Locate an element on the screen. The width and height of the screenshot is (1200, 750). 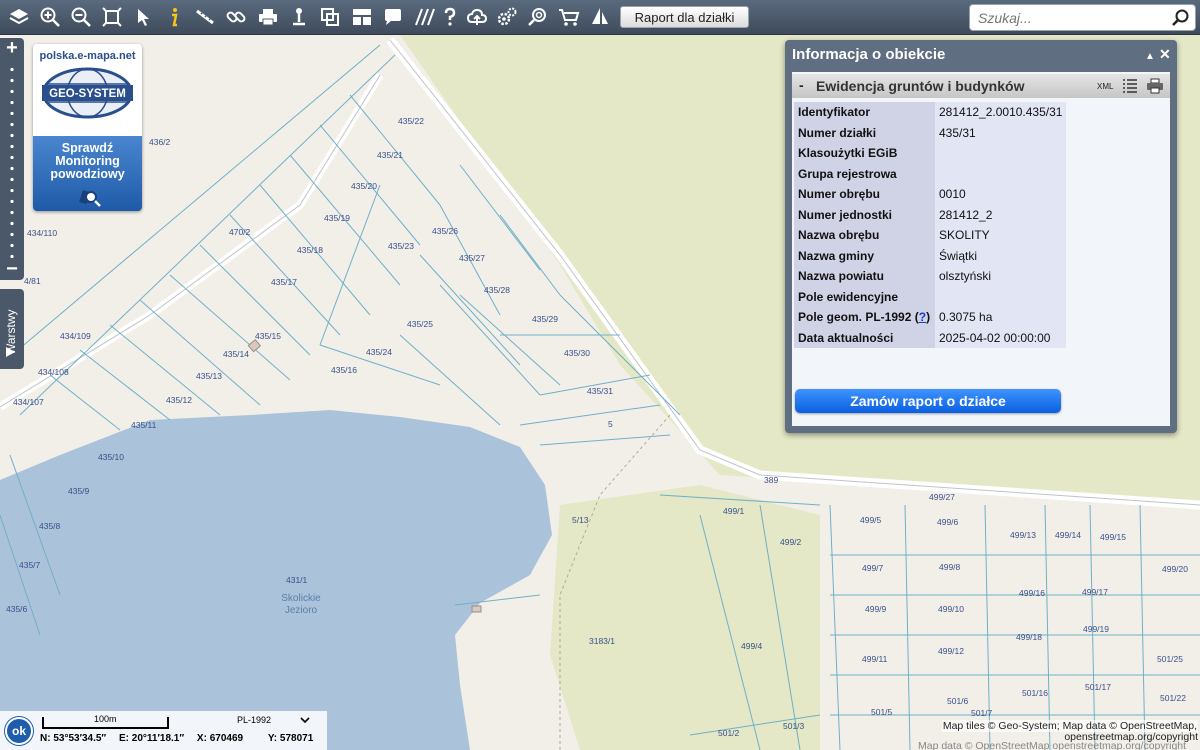
table-row: Nazwa powiatu olsztyński is located at coordinates (930, 276).